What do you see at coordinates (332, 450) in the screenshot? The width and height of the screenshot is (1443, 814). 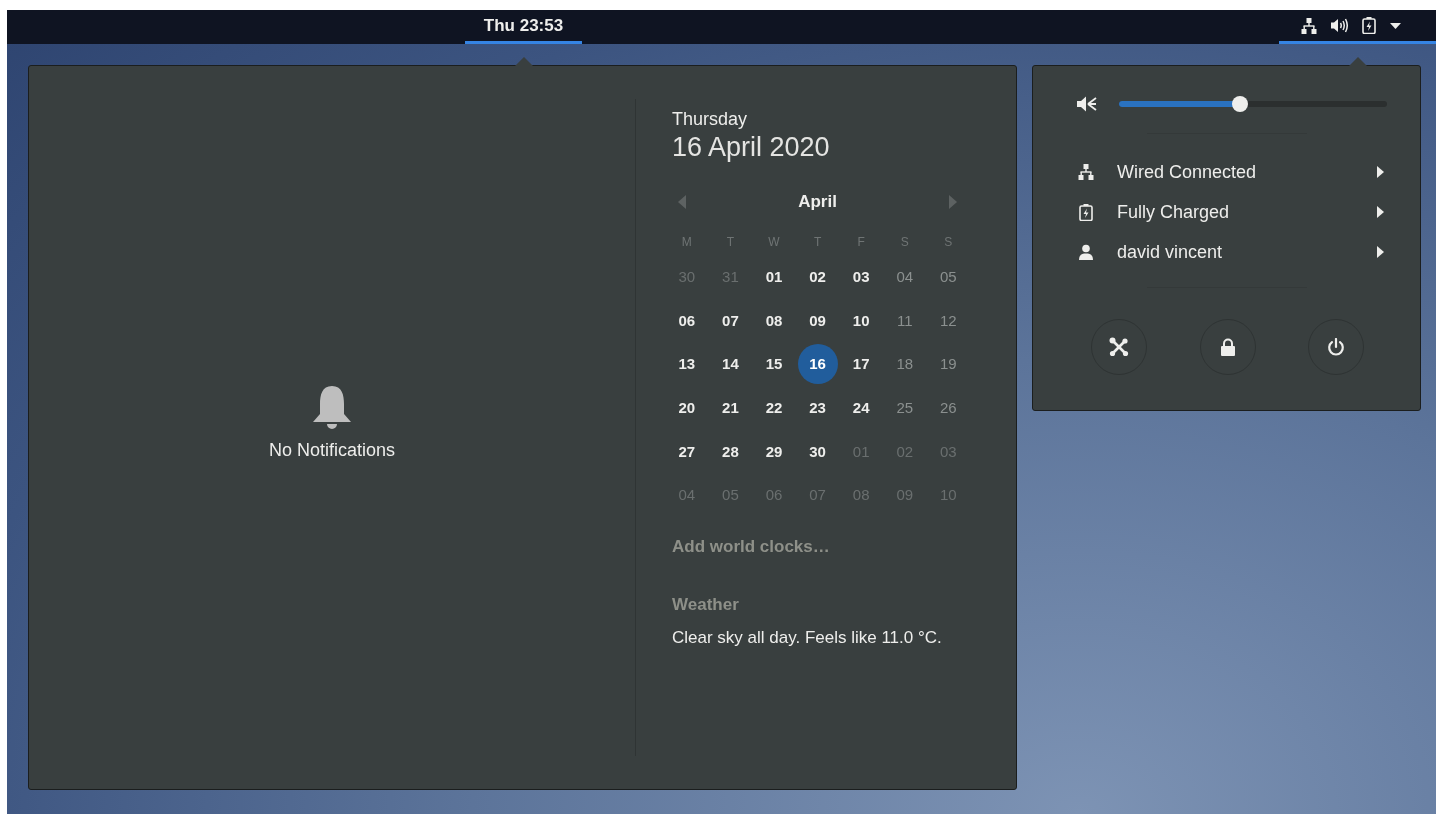 I see `no-notifications-text: No Notifications` at bounding box center [332, 450].